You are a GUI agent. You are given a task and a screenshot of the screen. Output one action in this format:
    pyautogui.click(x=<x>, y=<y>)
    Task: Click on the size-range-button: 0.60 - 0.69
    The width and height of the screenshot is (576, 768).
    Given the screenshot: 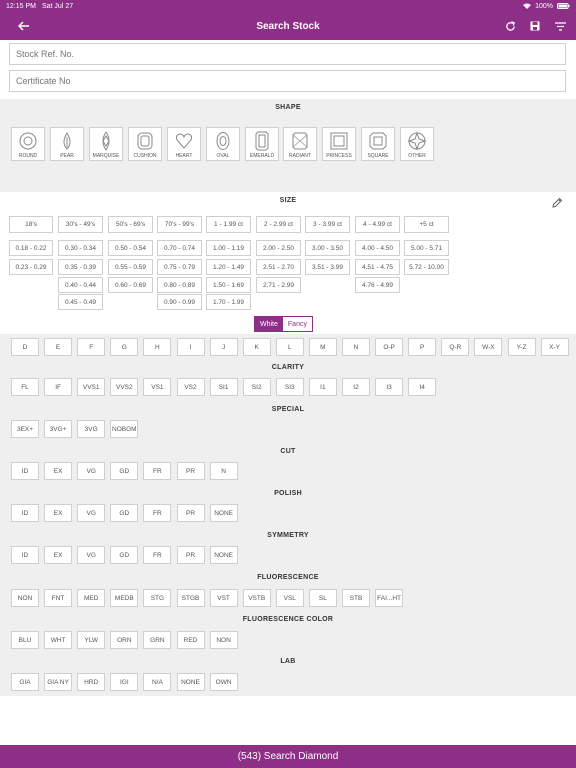 What is the action you would take?
    pyautogui.click(x=130, y=285)
    